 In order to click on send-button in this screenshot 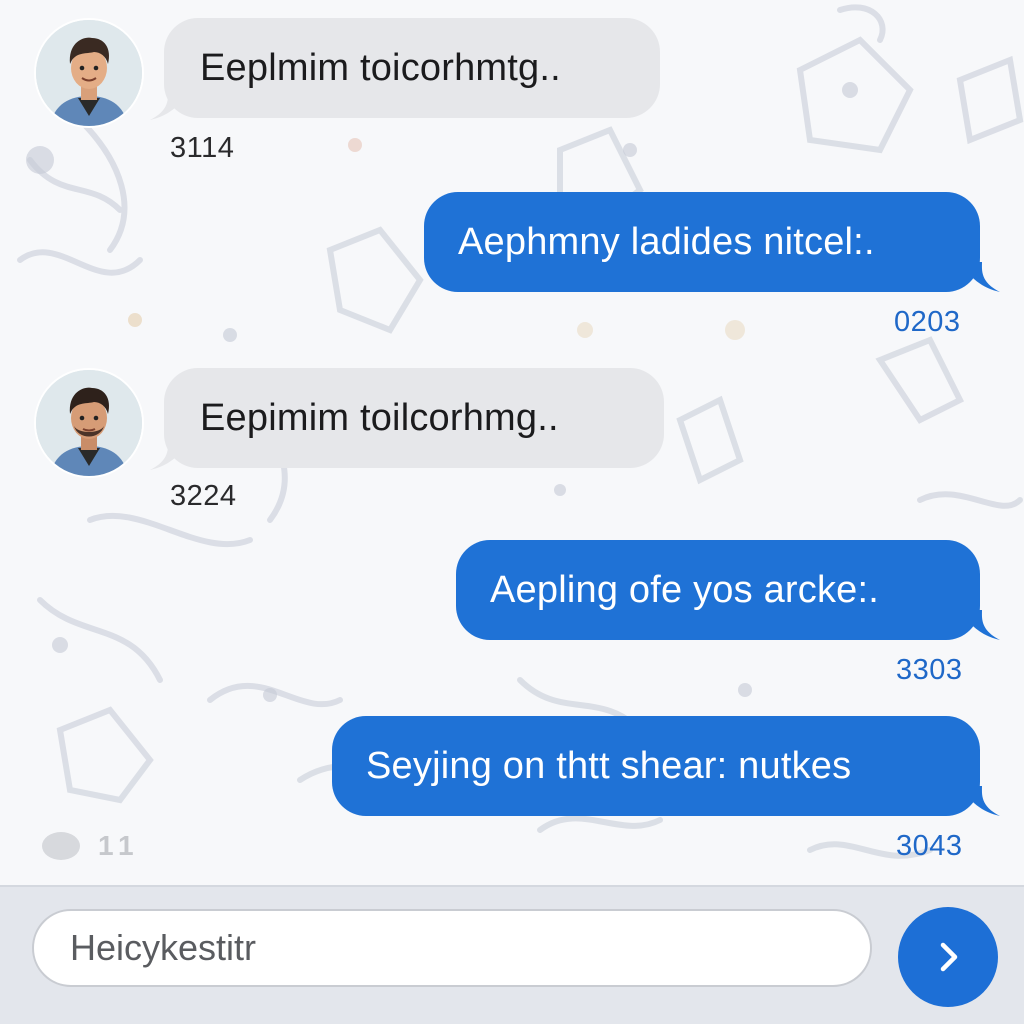, I will do `click(948, 957)`.